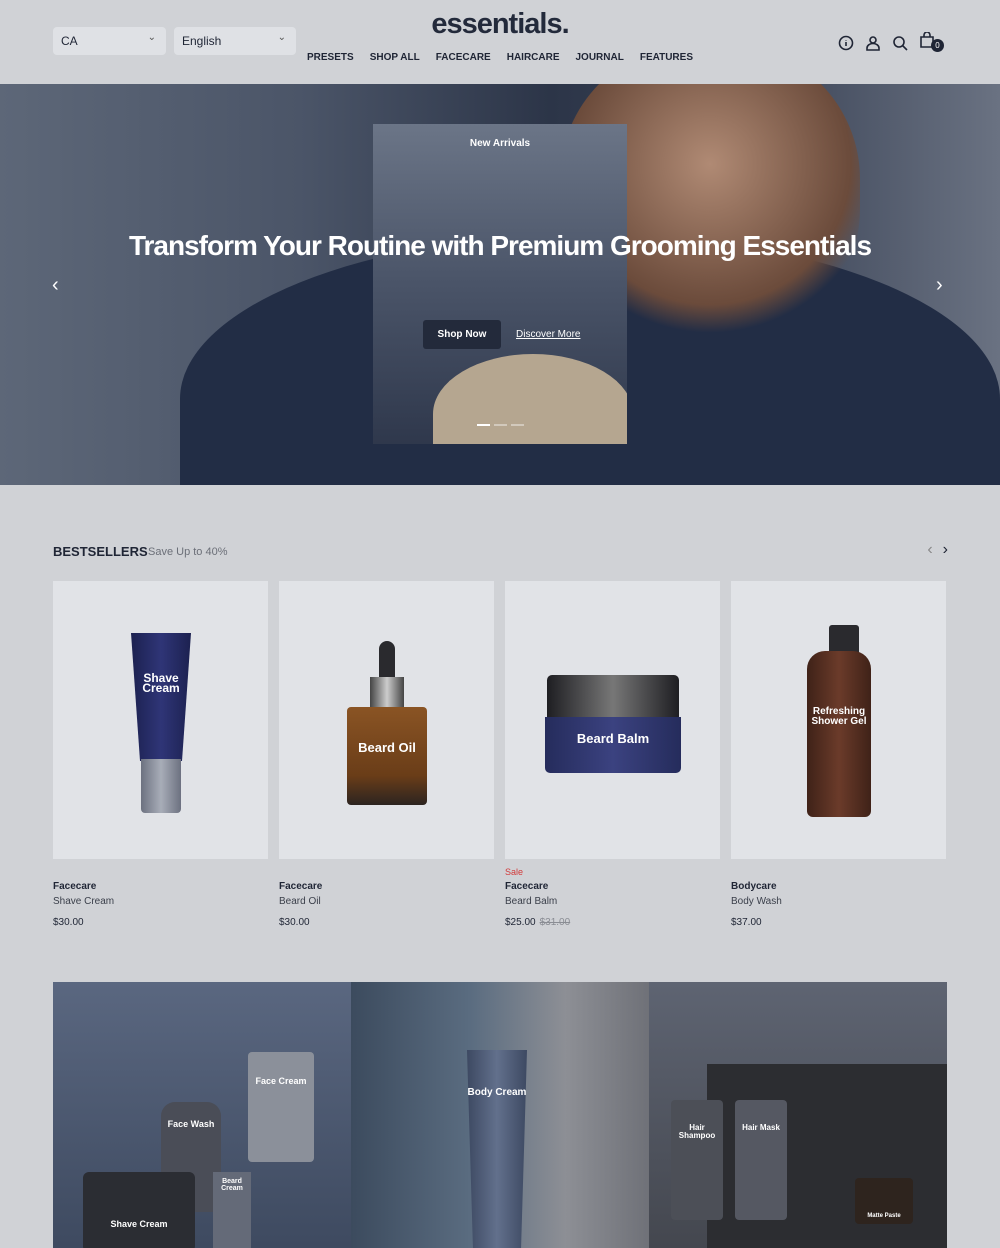  What do you see at coordinates (798, 1115) in the screenshot?
I see `collection-banner: Hair Shampoo Hair Mask Matte Paste` at bounding box center [798, 1115].